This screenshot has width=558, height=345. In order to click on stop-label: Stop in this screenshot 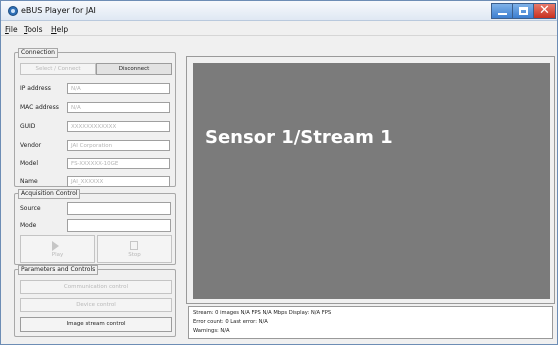, I will do `click(134, 255)`.